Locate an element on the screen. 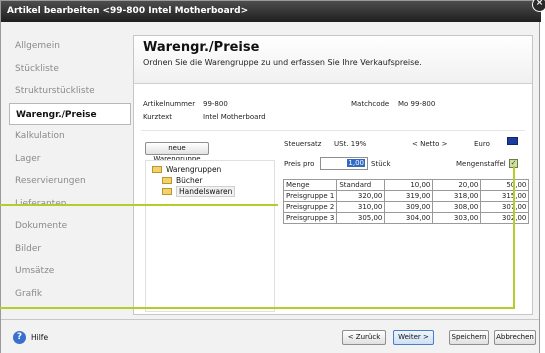 The image size is (545, 353). artikelnummer-value: 99-800 is located at coordinates (215, 104).